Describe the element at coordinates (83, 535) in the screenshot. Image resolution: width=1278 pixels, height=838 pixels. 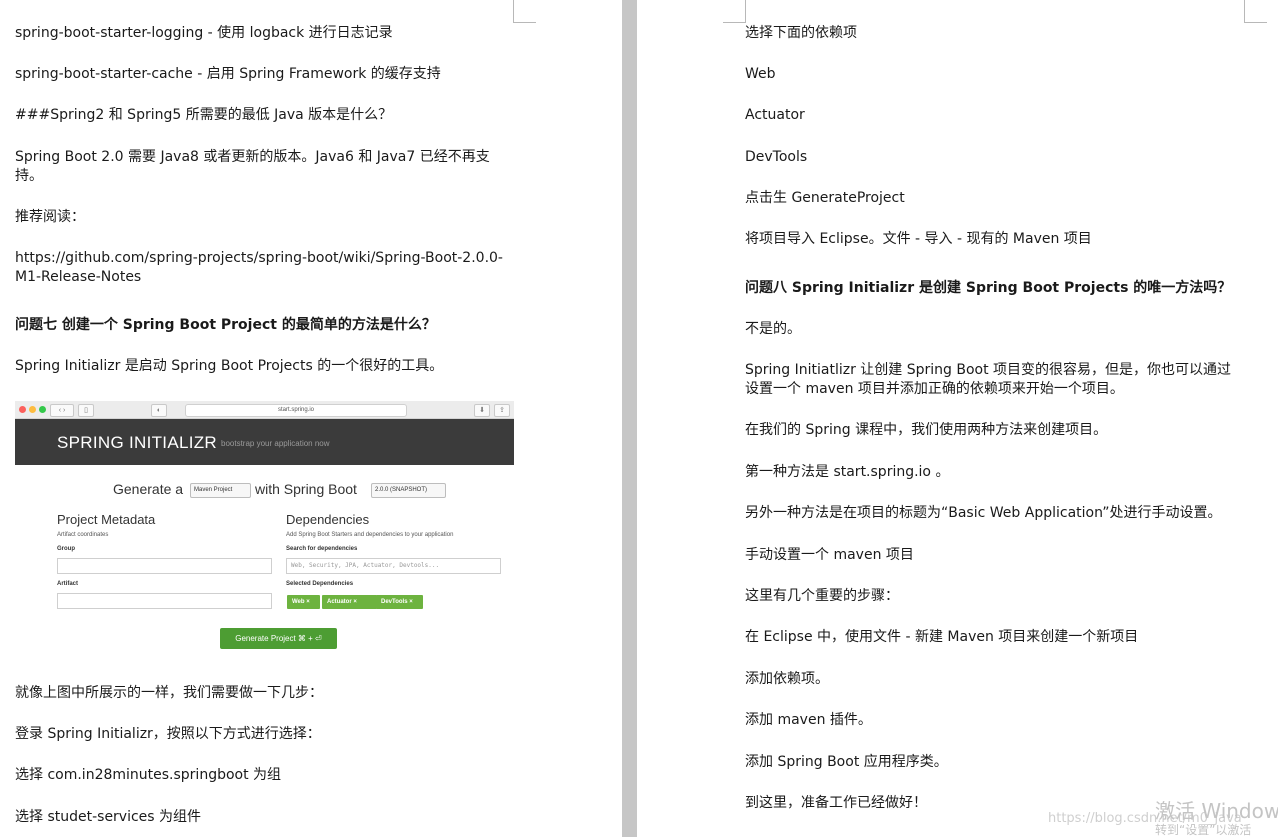
I see `metadata-subtitle: Artifact coordinates` at that location.